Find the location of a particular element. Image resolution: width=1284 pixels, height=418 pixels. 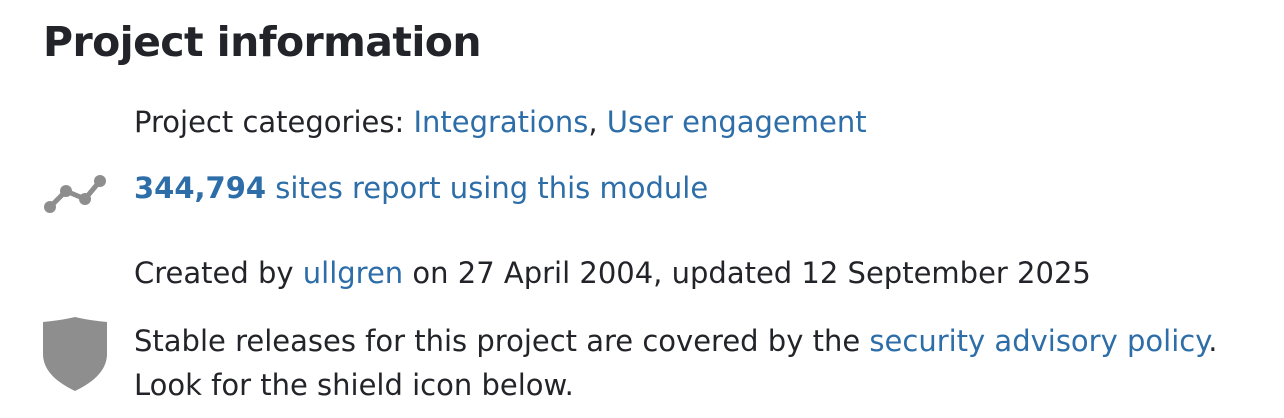

category-link-user-engagement: User engagement is located at coordinates (737, 122).